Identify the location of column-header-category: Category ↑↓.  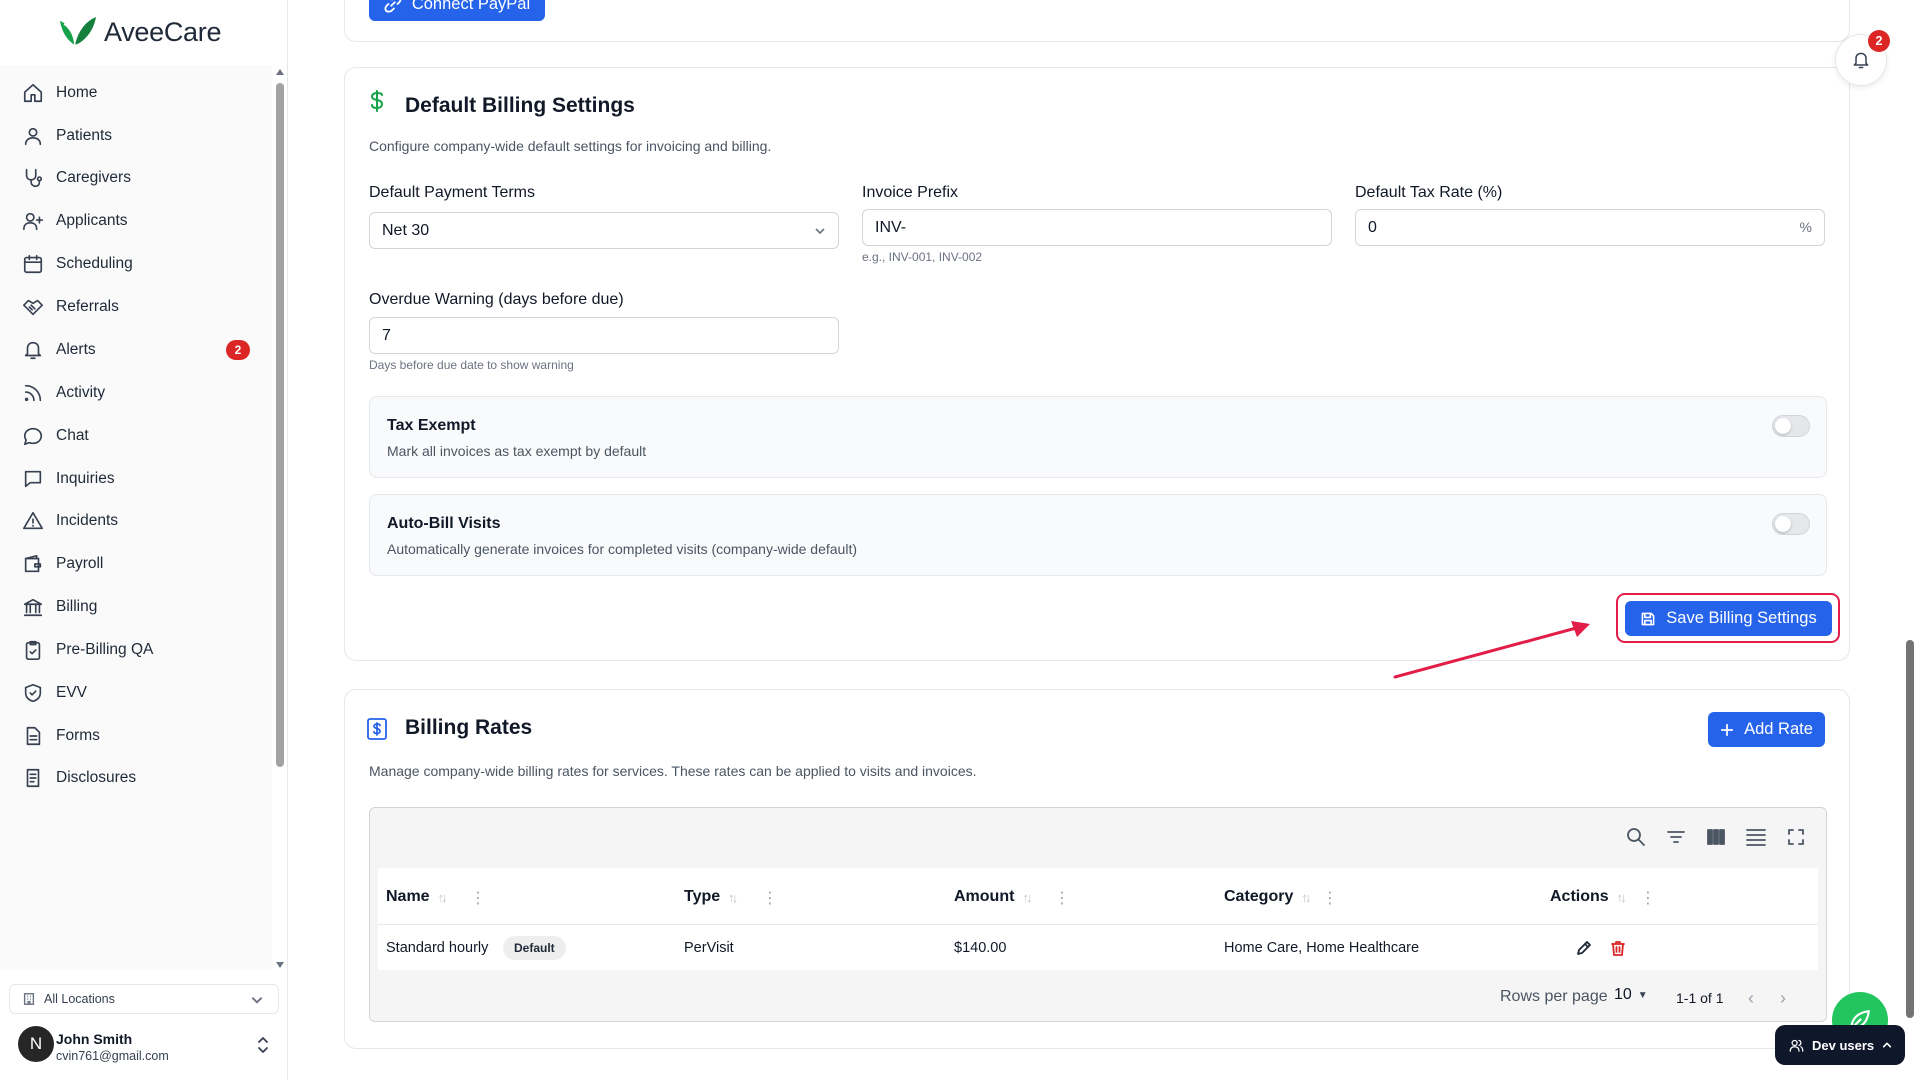
(1267, 897).